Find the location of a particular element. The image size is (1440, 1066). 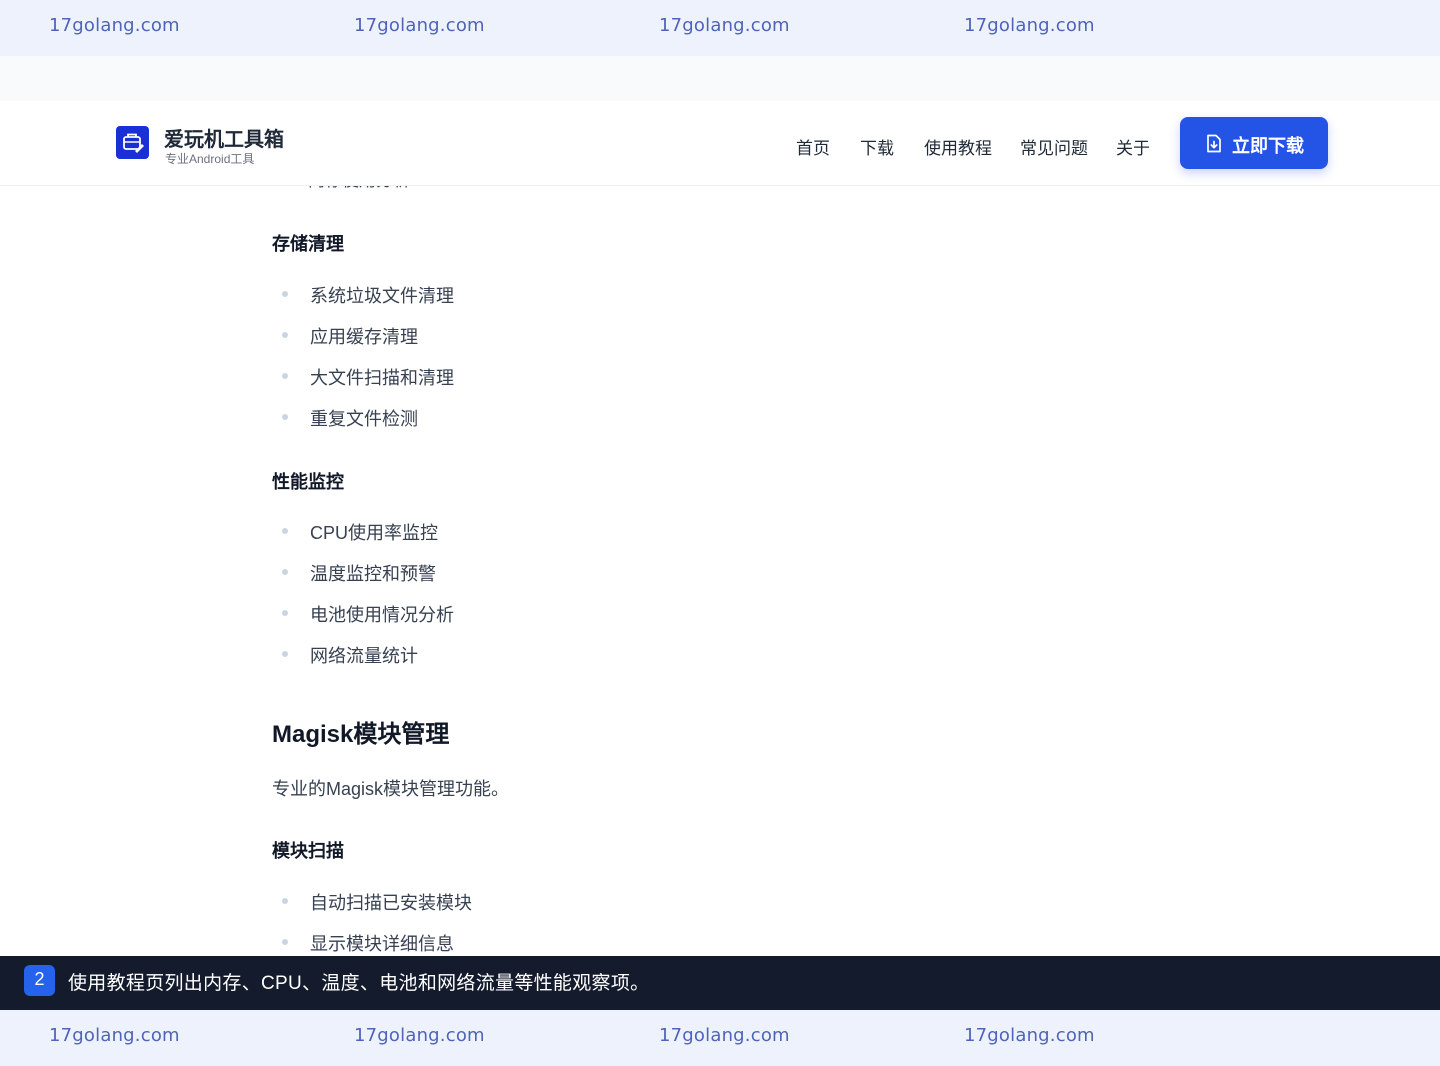

app-logo is located at coordinates (132, 142).